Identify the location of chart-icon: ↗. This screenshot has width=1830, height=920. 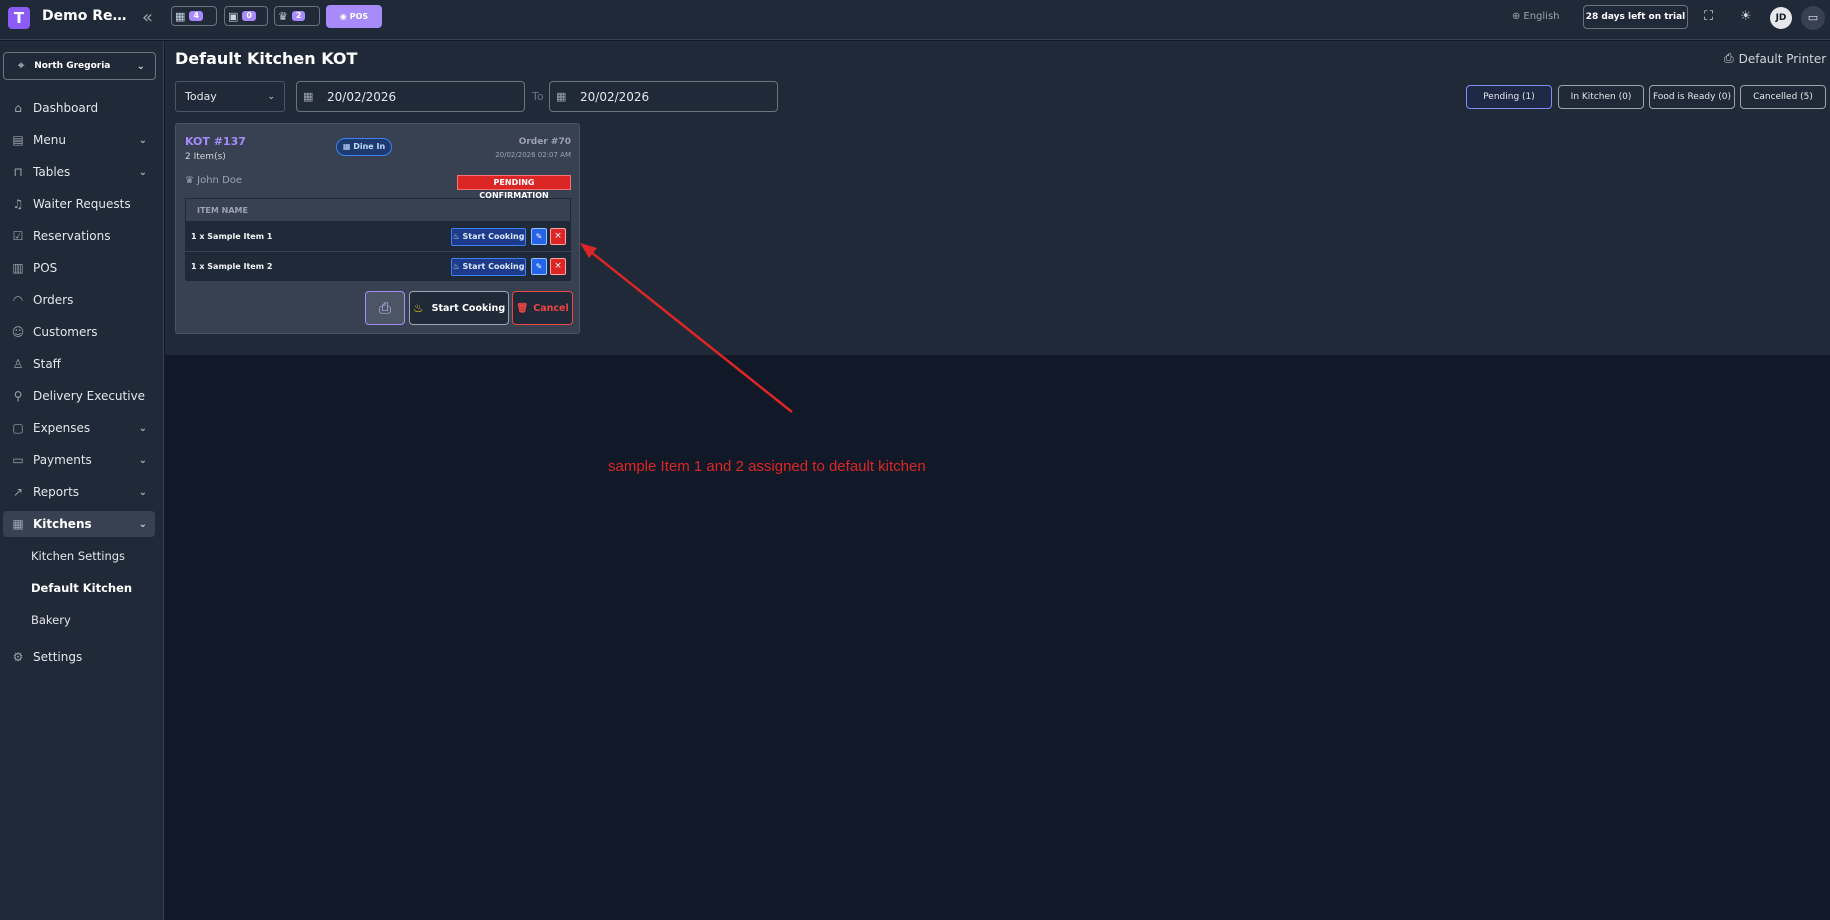
(18, 492).